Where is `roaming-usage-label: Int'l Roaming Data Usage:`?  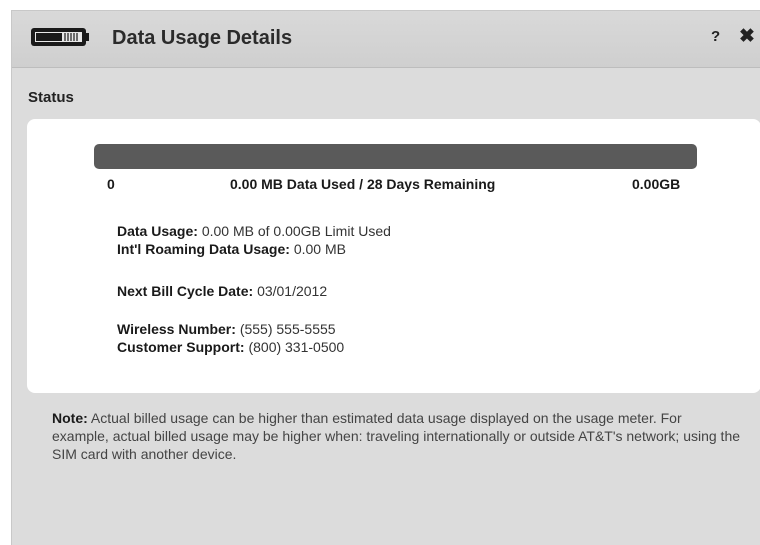 roaming-usage-label: Int'l Roaming Data Usage: is located at coordinates (203, 249).